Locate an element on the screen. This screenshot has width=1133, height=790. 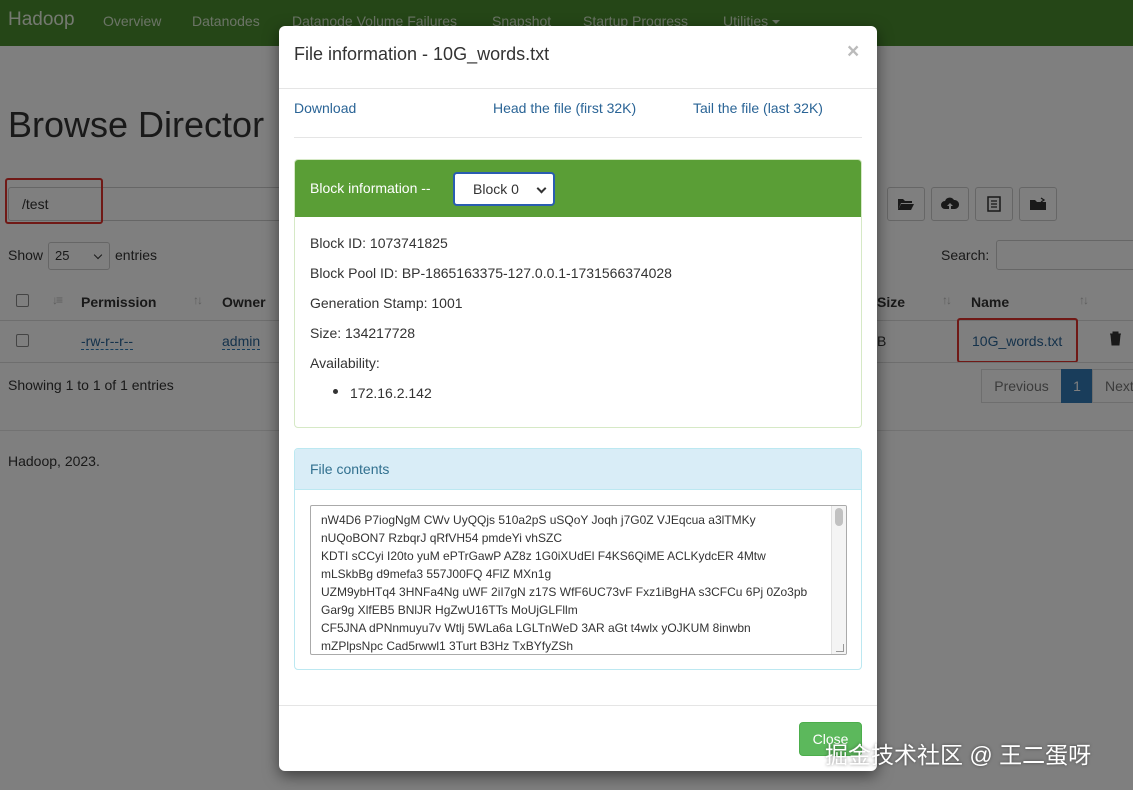
block-size: Size: 134217728 is located at coordinates (363, 333).